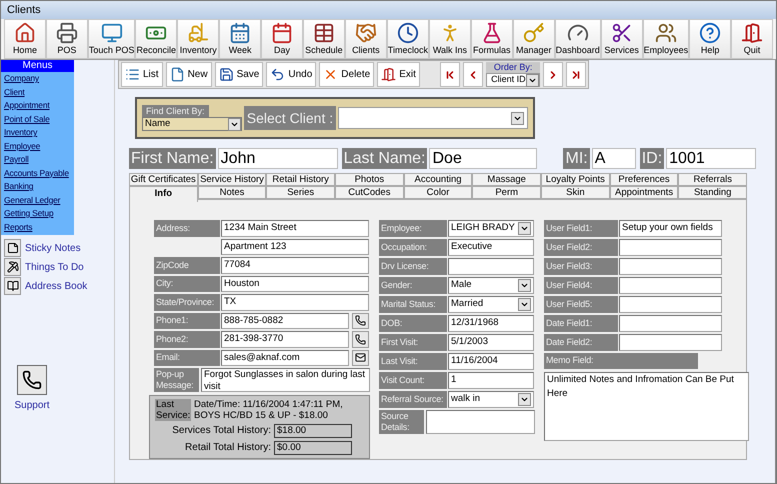  Describe the element at coordinates (646, 406) in the screenshot. I see `memo-field: Unlimited Notes and Infromation Can Be Put Here` at that location.